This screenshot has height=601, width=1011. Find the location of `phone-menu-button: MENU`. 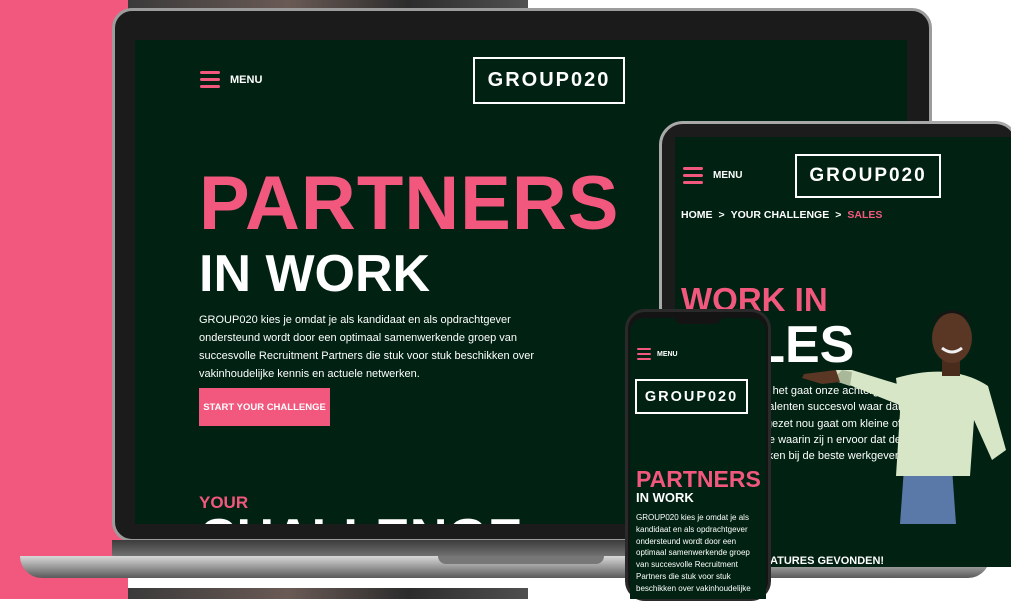

phone-menu-button: MENU is located at coordinates (657, 354).